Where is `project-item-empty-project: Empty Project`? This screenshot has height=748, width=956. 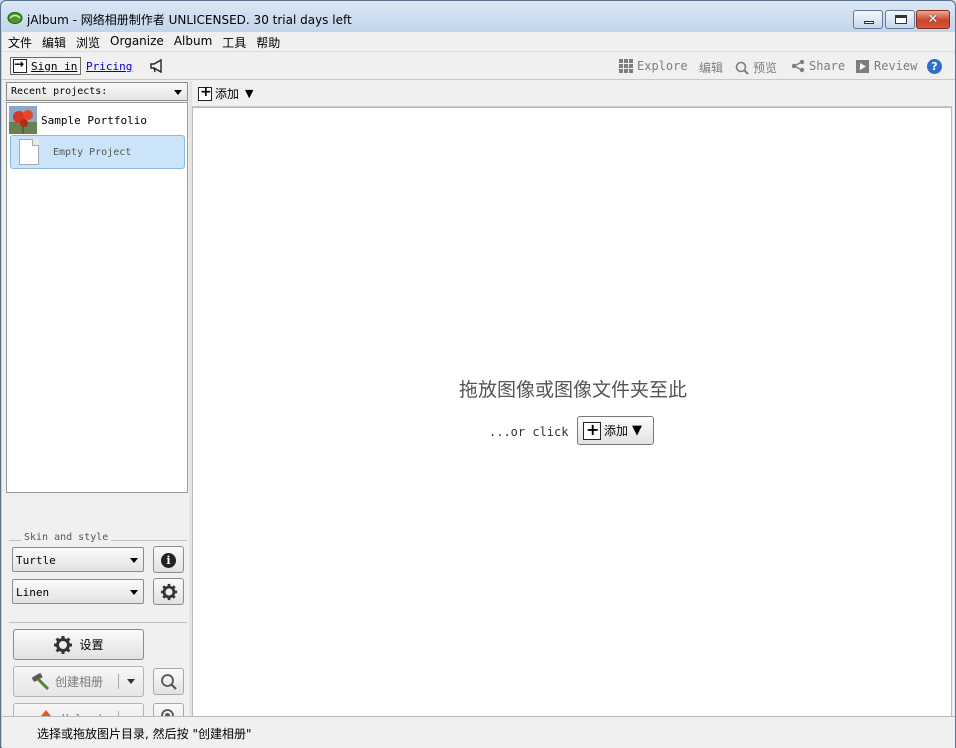
project-item-empty-project: Empty Project is located at coordinates (97, 152).